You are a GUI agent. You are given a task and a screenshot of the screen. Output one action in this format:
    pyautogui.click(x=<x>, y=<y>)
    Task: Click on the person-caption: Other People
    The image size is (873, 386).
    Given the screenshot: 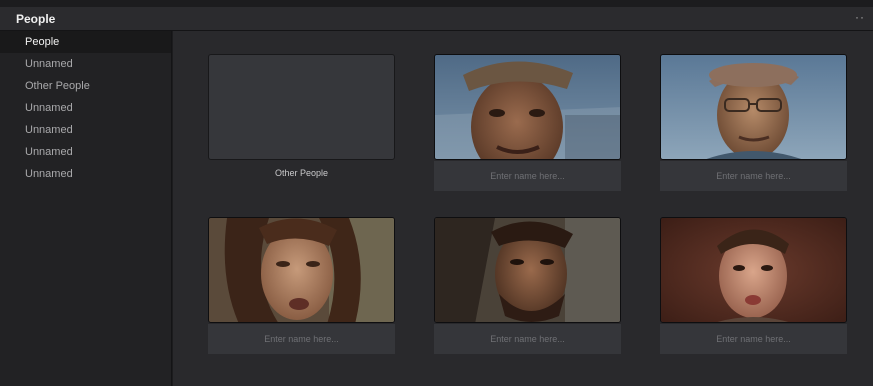 What is the action you would take?
    pyautogui.click(x=301, y=173)
    